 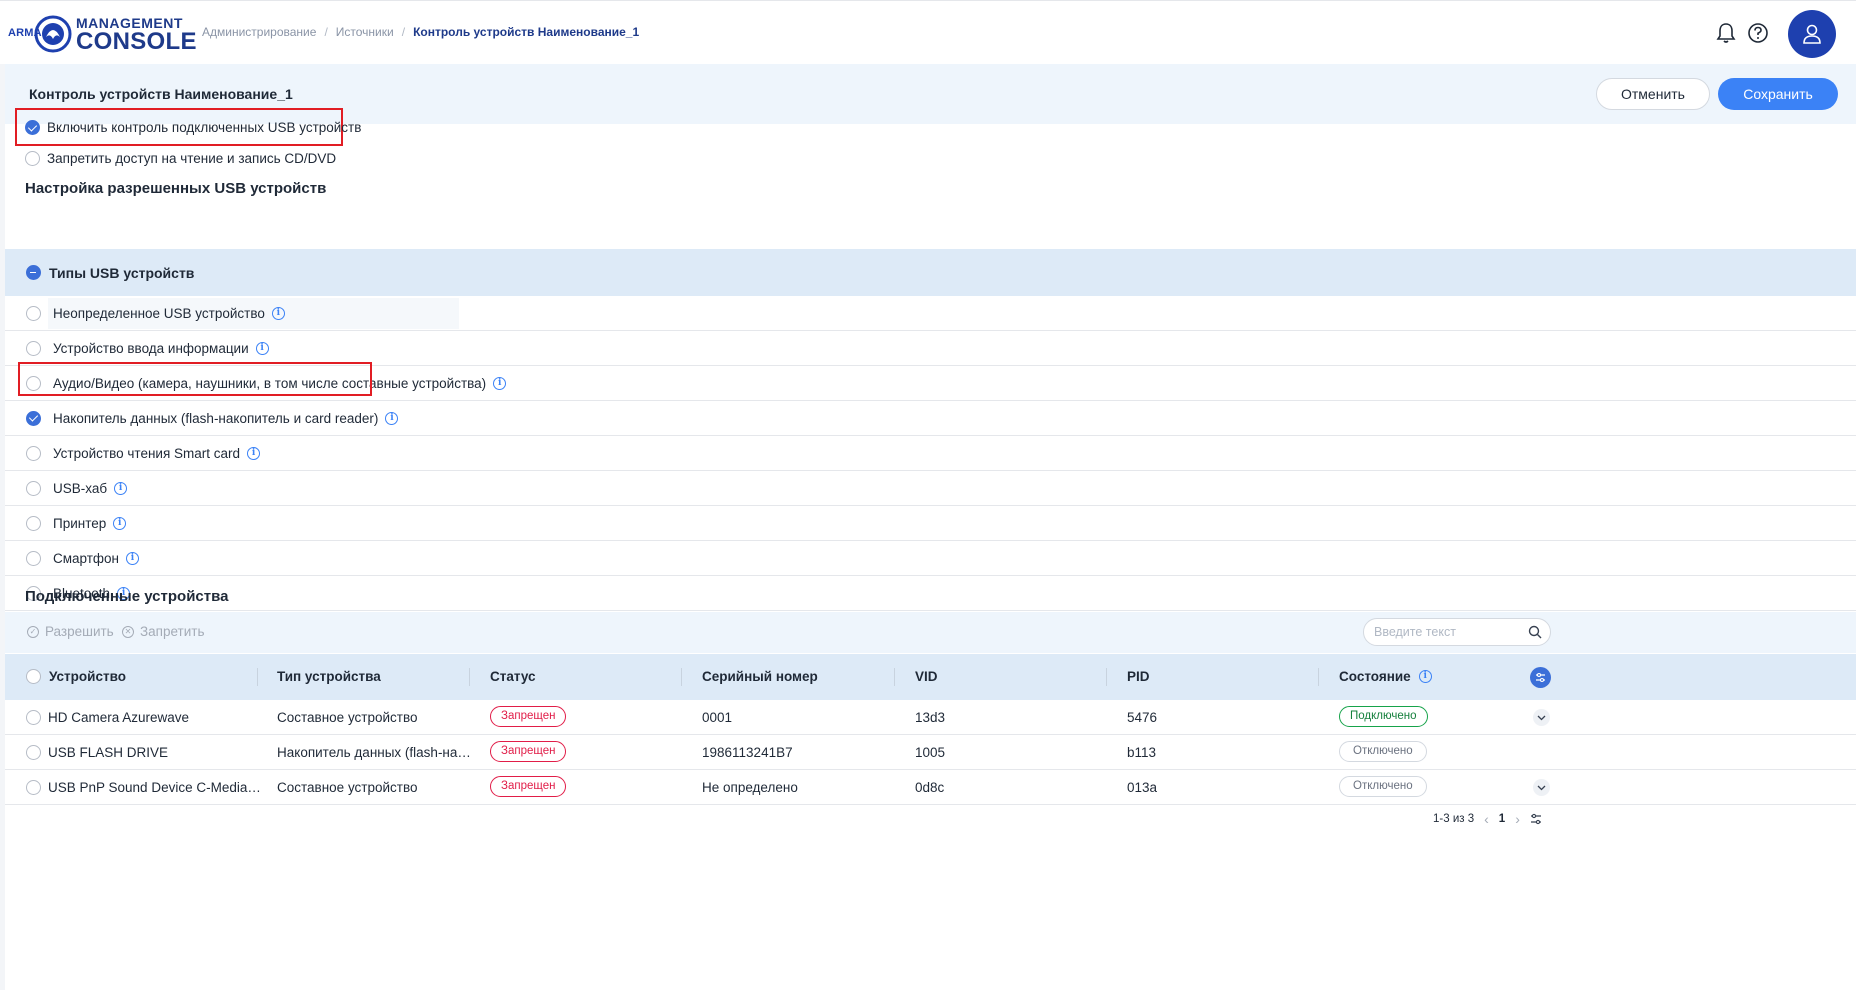 What do you see at coordinates (1653, 94) in the screenshot?
I see `cancel-button: Отменить` at bounding box center [1653, 94].